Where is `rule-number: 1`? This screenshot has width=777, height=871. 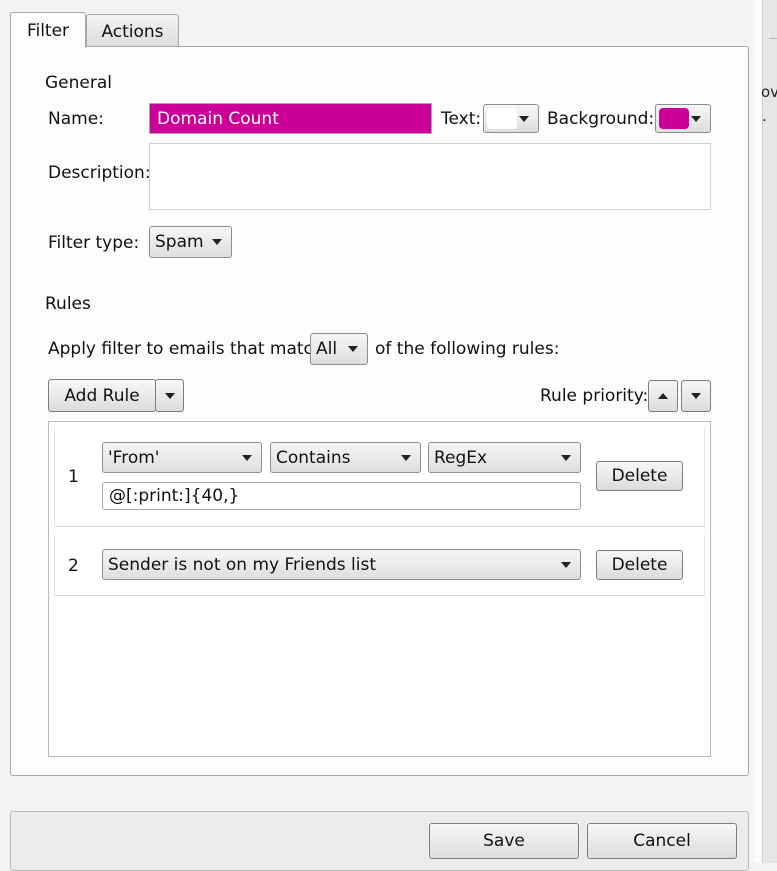 rule-number: 1 is located at coordinates (73, 477).